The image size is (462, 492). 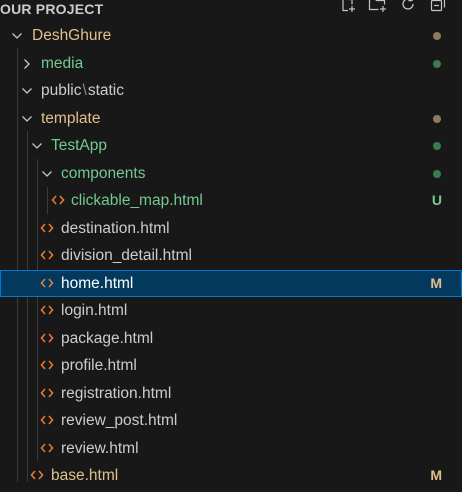 What do you see at coordinates (62, 63) in the screenshot?
I see `folder-label: media` at bounding box center [62, 63].